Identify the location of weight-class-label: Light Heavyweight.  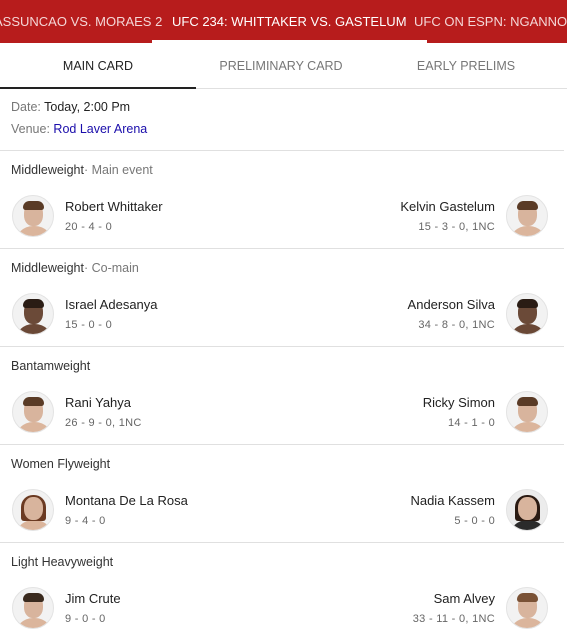
(62, 562).